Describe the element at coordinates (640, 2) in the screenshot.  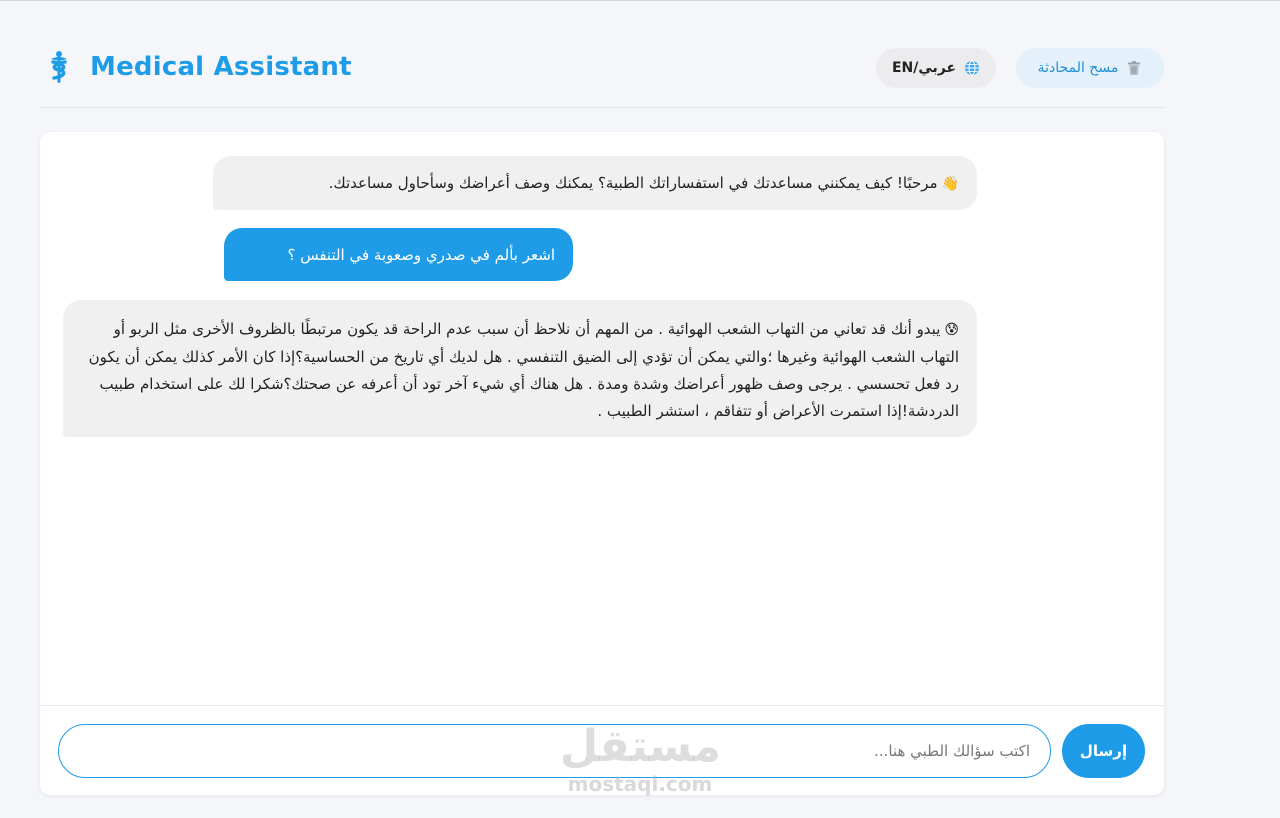
I see `window-top-border` at that location.